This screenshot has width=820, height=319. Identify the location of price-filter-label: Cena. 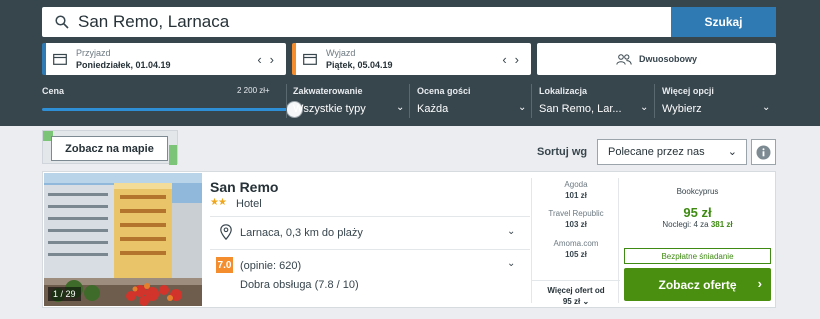
(53, 91).